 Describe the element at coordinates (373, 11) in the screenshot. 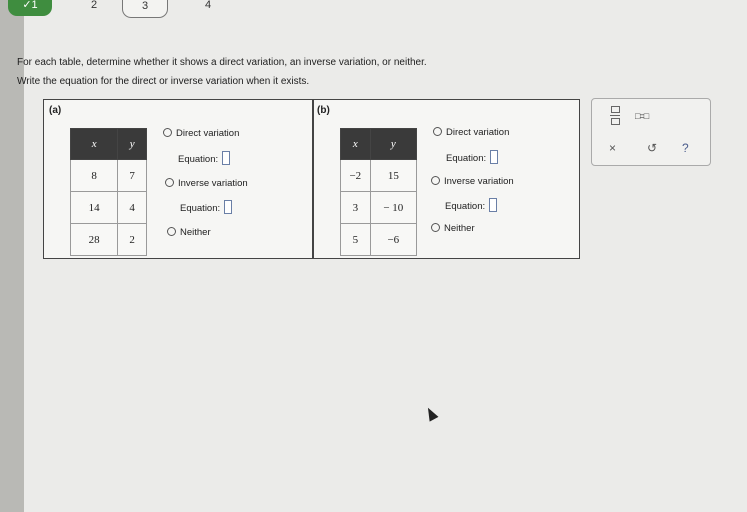

I see `question-navigation: ✓1 2 3 4` at that location.